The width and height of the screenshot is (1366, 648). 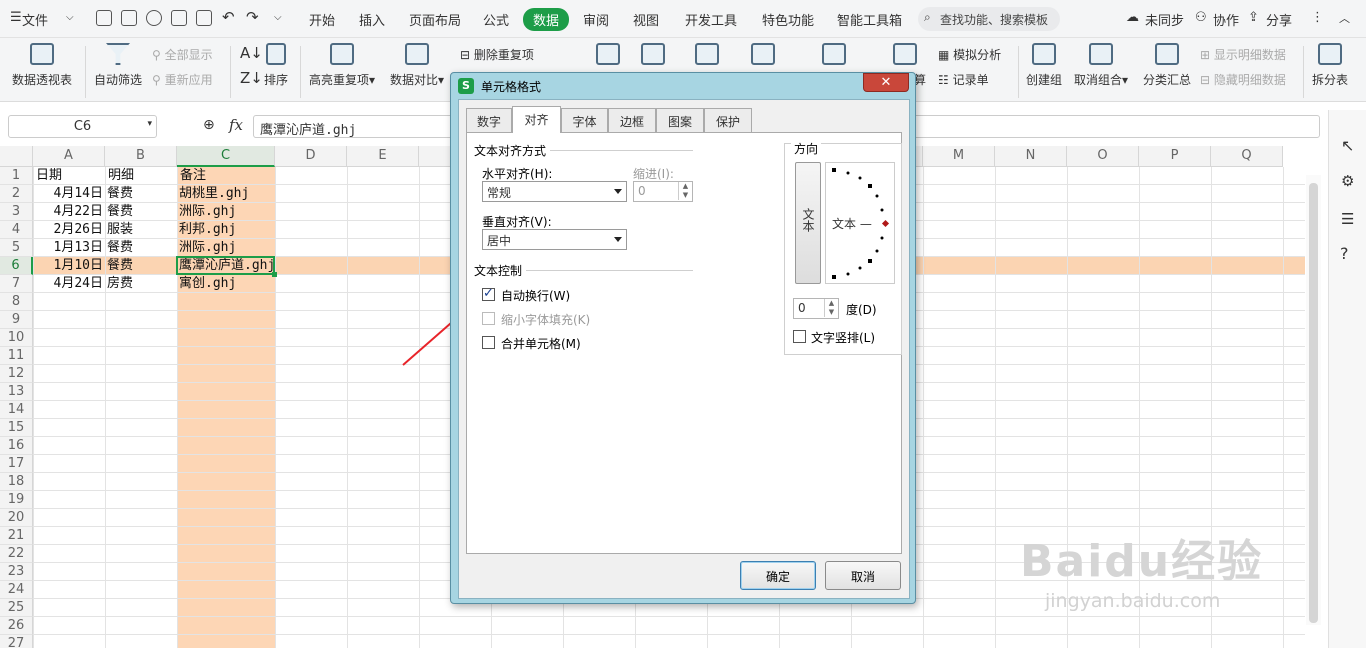 What do you see at coordinates (1344, 253) in the screenshot?
I see `help-icon: ?` at bounding box center [1344, 253].